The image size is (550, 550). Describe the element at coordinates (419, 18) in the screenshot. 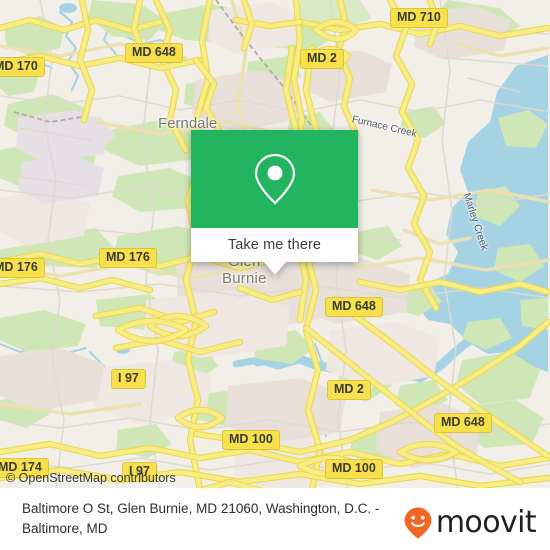

I see `road-shield-md-710: MD 710` at that location.